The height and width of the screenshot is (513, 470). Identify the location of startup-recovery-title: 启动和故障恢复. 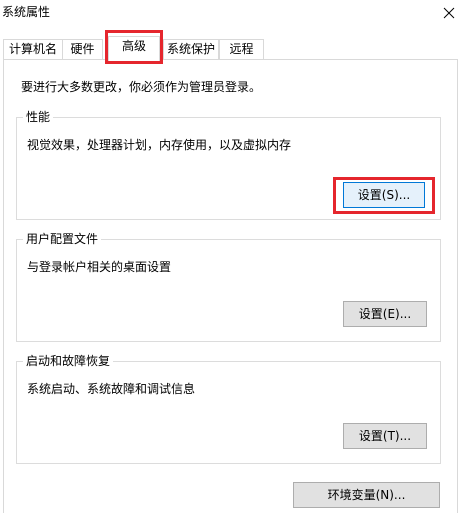
(68, 361).